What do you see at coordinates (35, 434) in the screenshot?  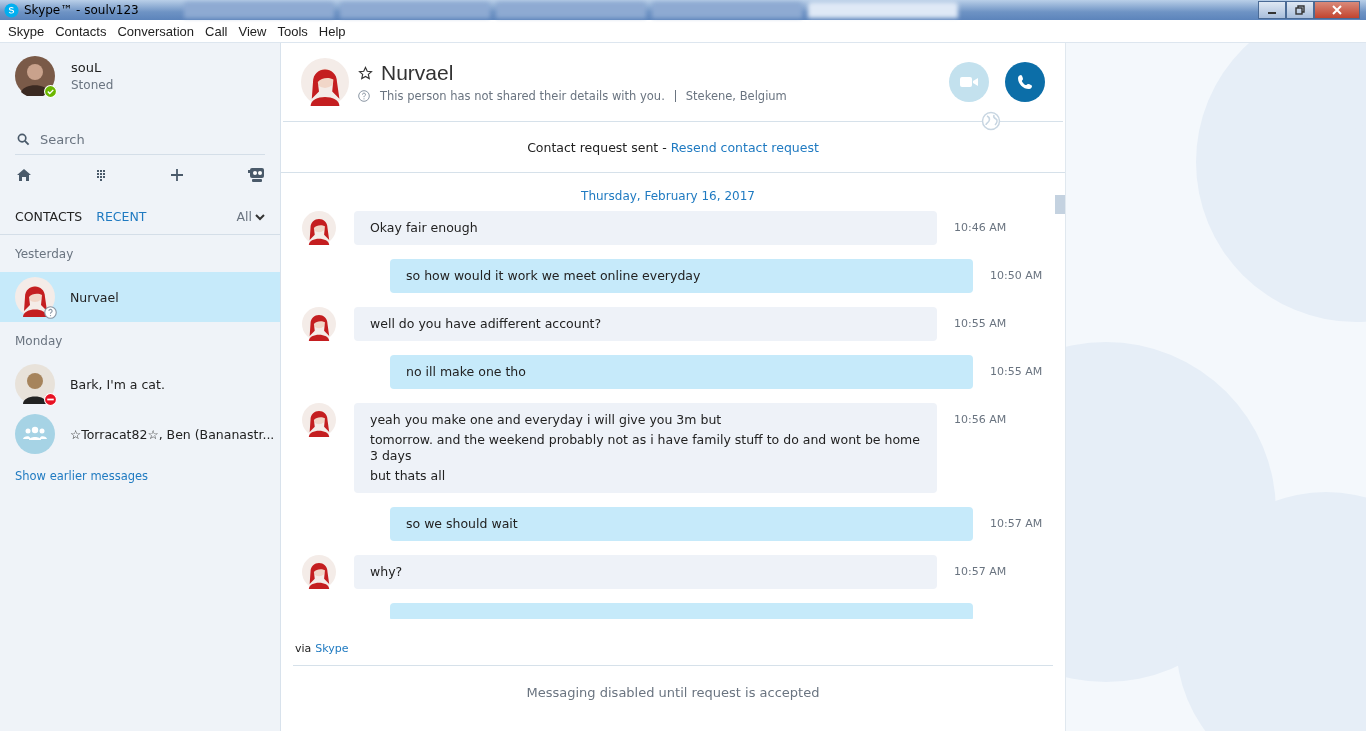 I see `group-icon` at bounding box center [35, 434].